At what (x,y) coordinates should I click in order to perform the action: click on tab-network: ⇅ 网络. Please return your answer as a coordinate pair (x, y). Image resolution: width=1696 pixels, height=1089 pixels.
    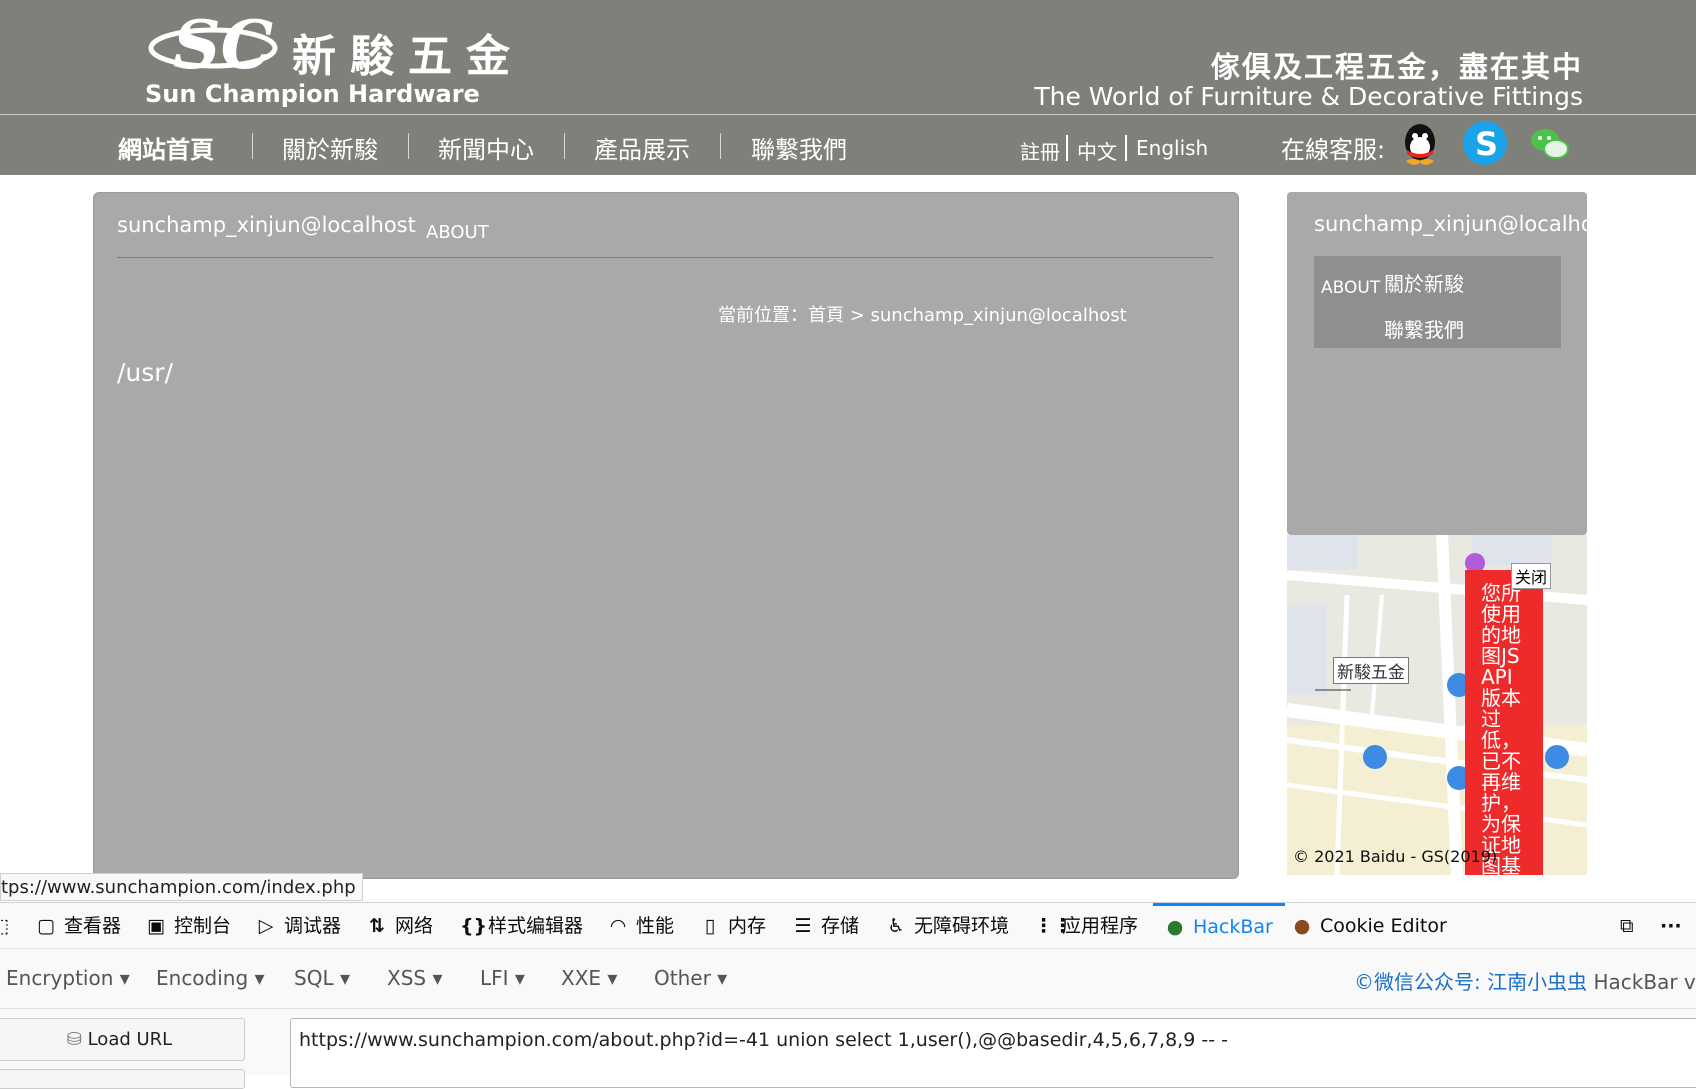
    Looking at the image, I should click on (400, 926).